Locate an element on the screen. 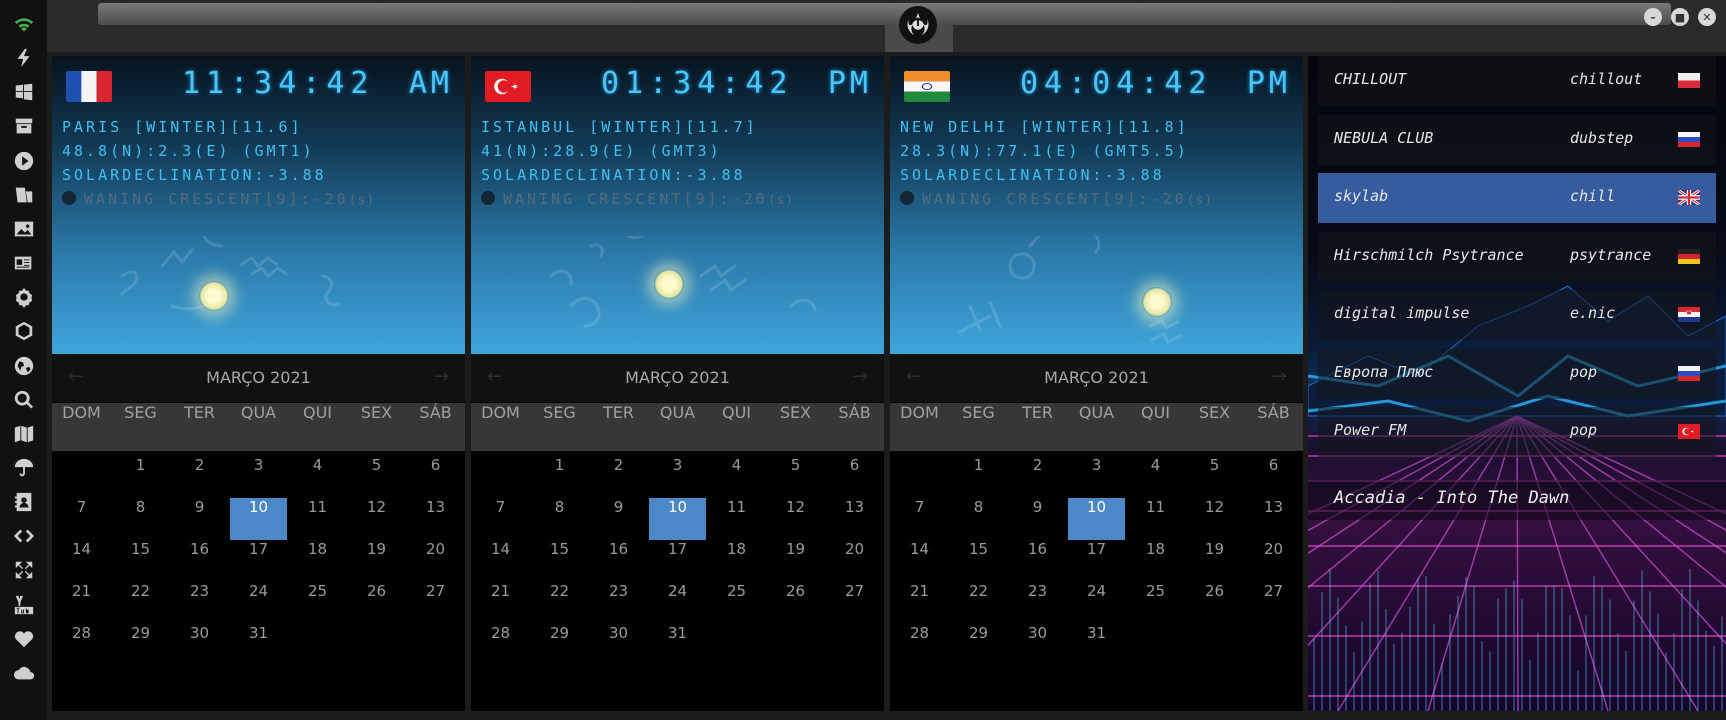  code-icon is located at coordinates (24, 536).